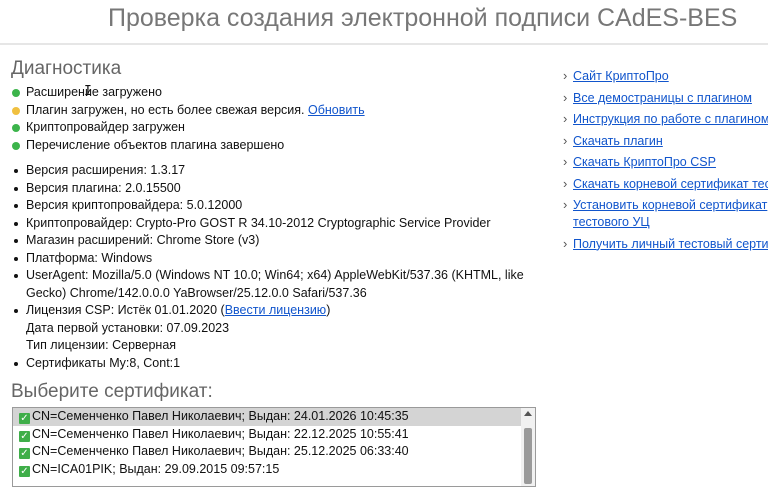 The image size is (768, 487). Describe the element at coordinates (670, 119) in the screenshot. I see `sidebar-link-label: Инструкция по работе с плагином` at that location.